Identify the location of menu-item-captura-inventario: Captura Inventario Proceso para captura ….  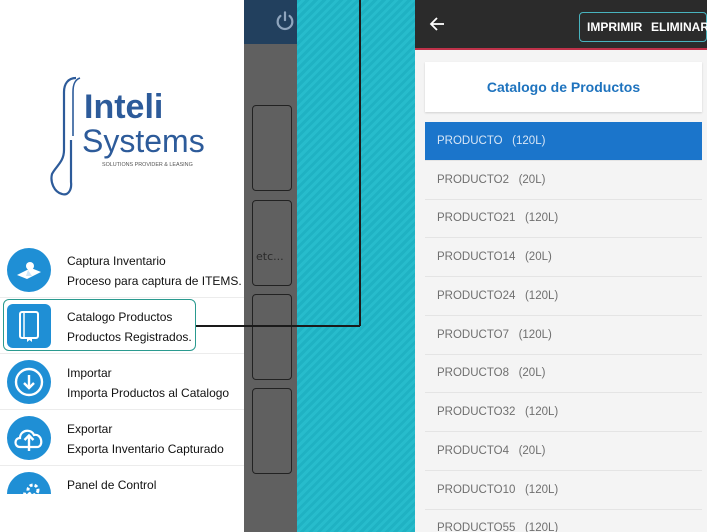
(122, 270).